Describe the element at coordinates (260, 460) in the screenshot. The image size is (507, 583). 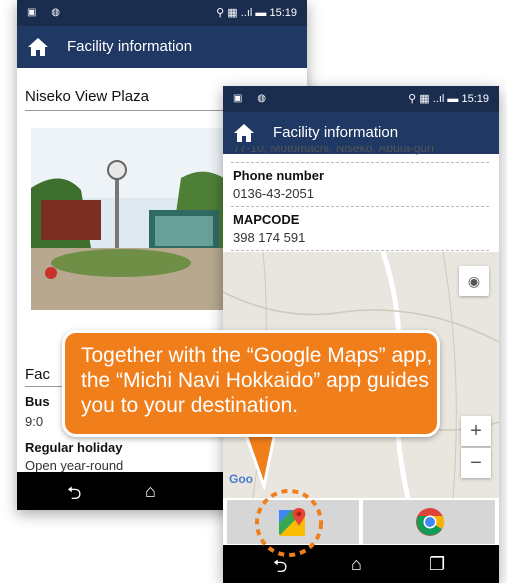
I see `callout-tail` at that location.